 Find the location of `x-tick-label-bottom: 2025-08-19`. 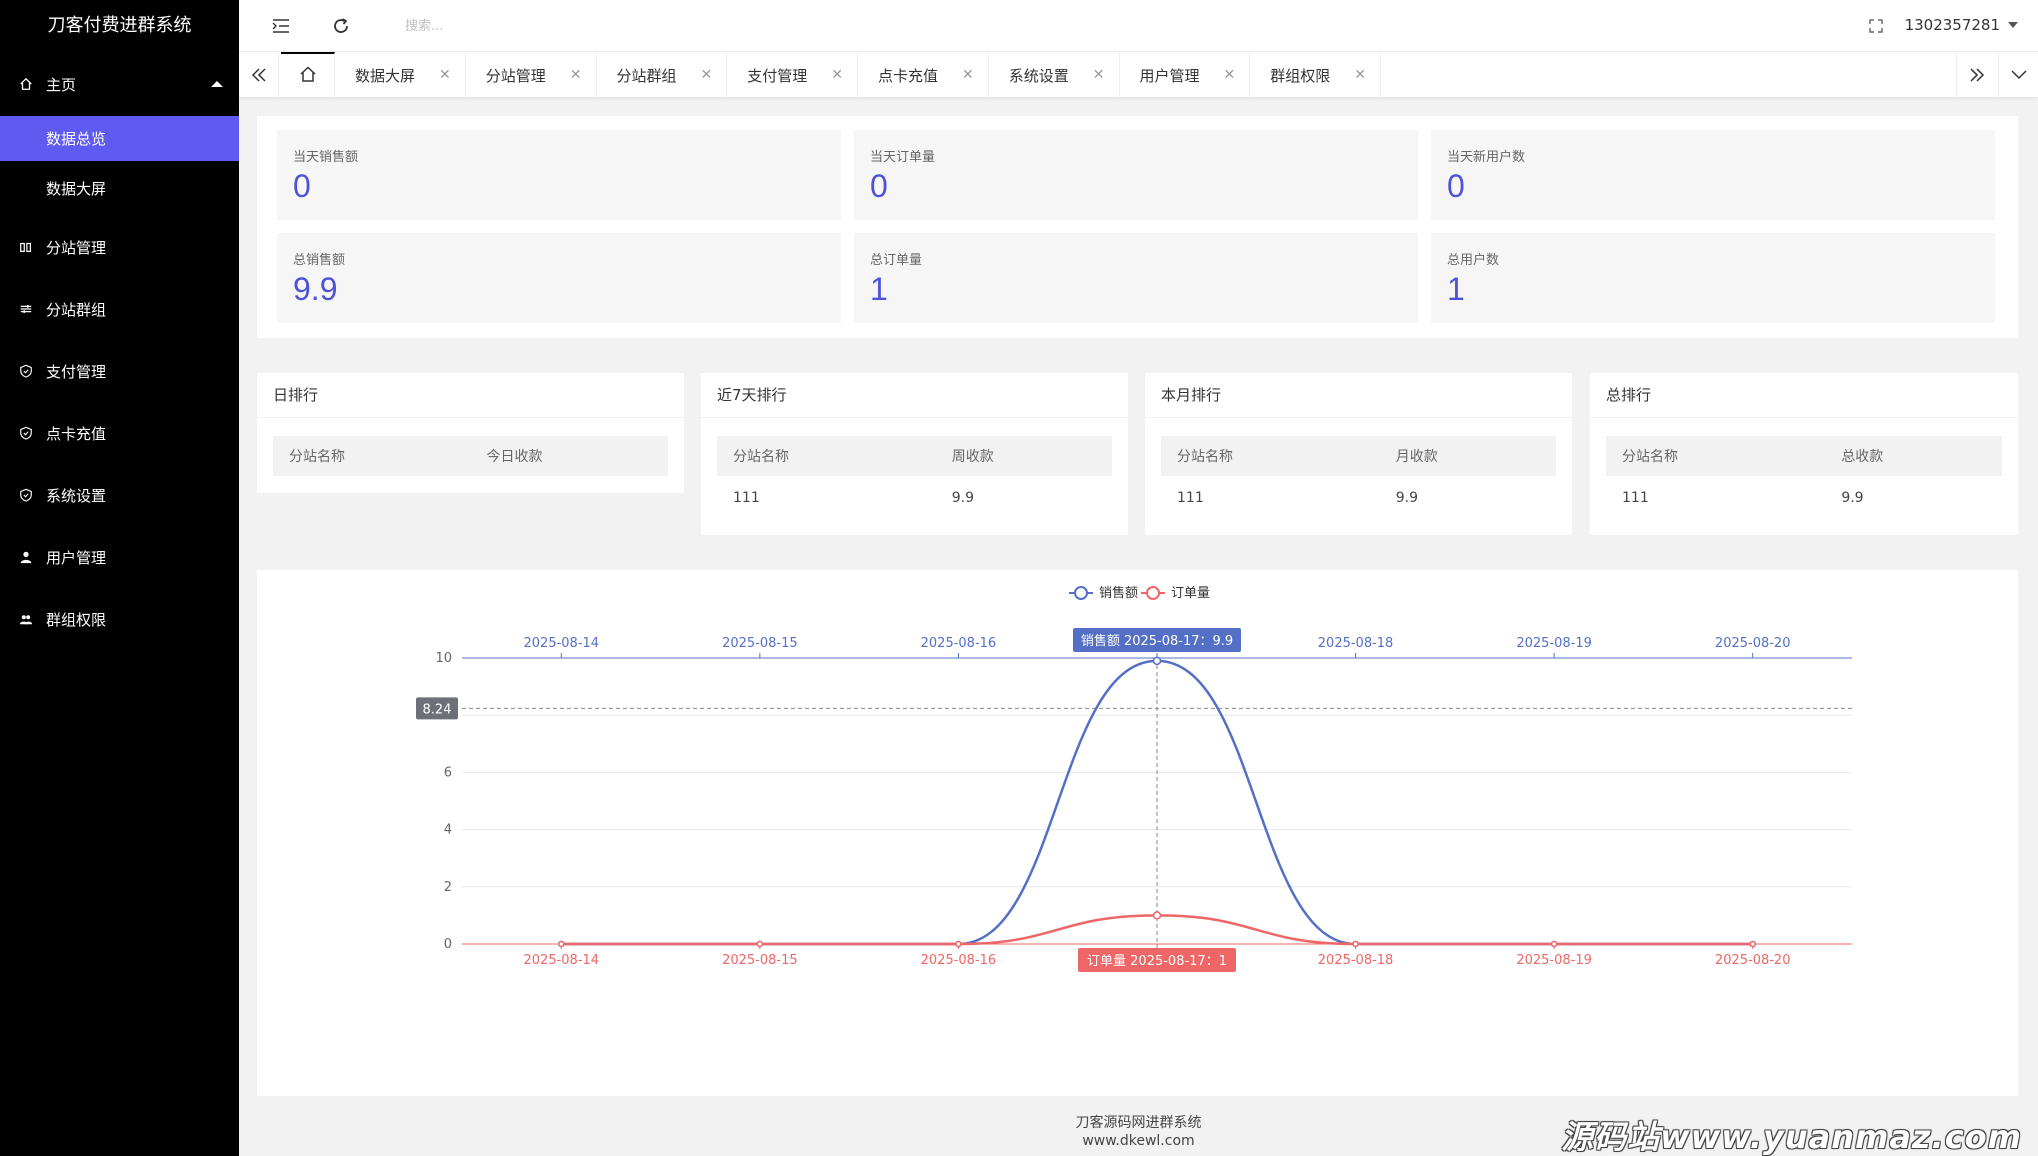

x-tick-label-bottom: 2025-08-19 is located at coordinates (1554, 960).